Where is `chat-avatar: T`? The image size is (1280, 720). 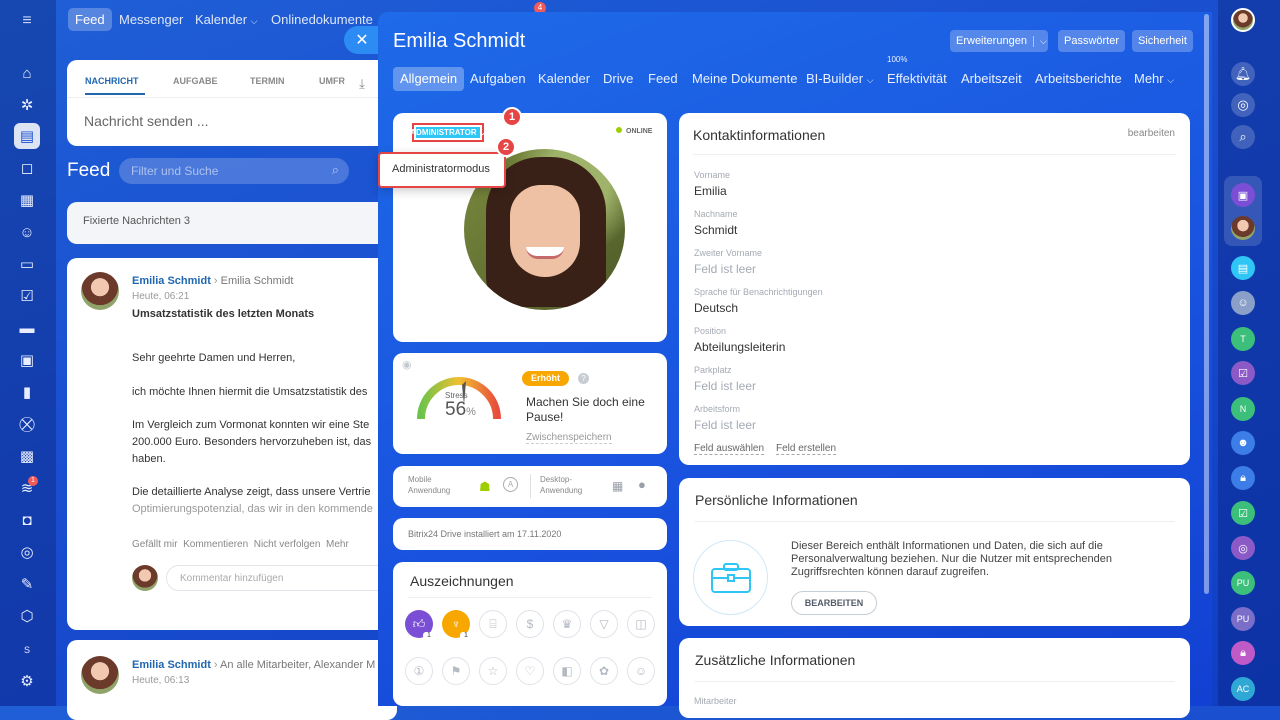
chat-avatar: T is located at coordinates (1243, 339).